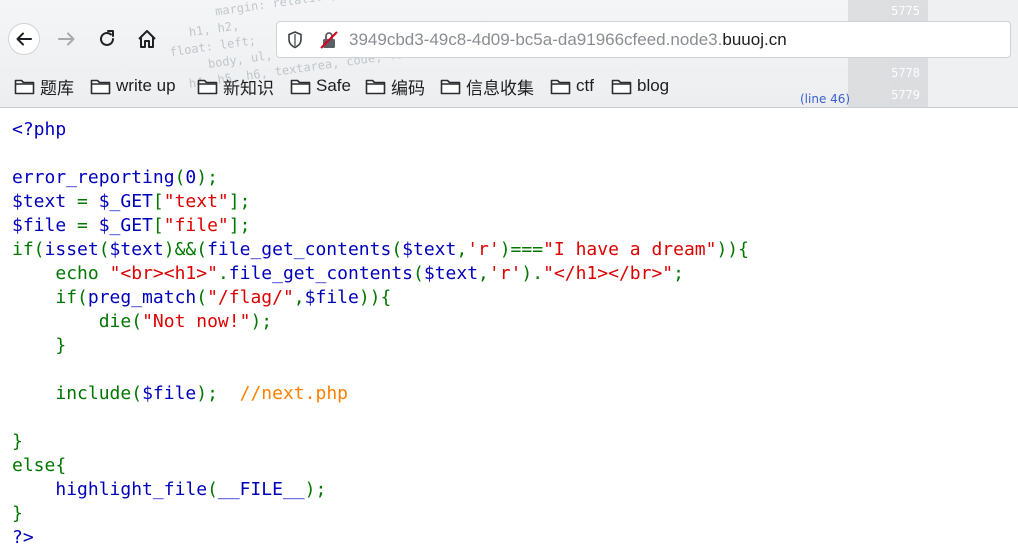  I want to click on bookmark-label: 题库, so click(57, 88).